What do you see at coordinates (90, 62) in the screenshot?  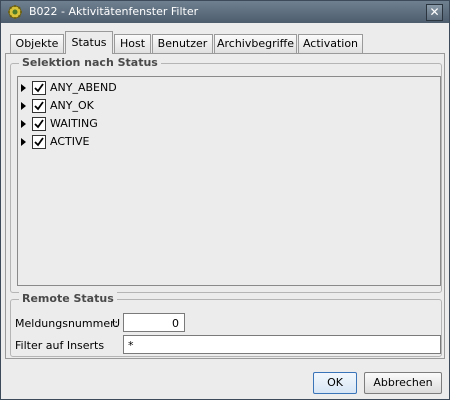 I see `selection-legend: Selektion nach Status` at bounding box center [90, 62].